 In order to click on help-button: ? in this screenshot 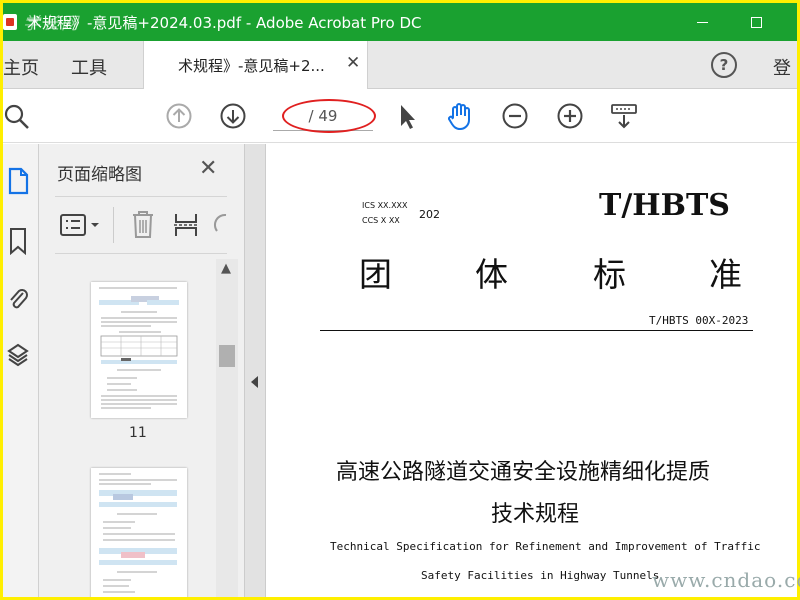, I will do `click(724, 65)`.